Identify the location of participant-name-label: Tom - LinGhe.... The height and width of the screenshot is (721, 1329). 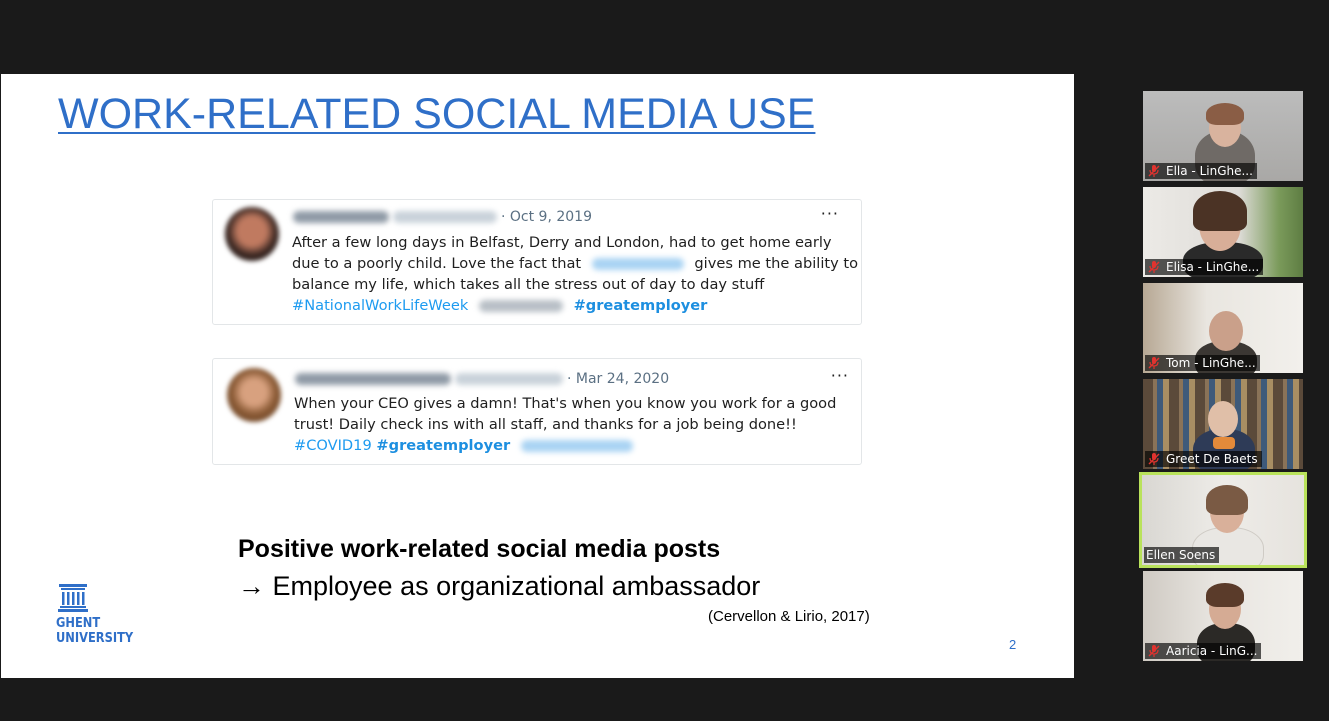
(1202, 363).